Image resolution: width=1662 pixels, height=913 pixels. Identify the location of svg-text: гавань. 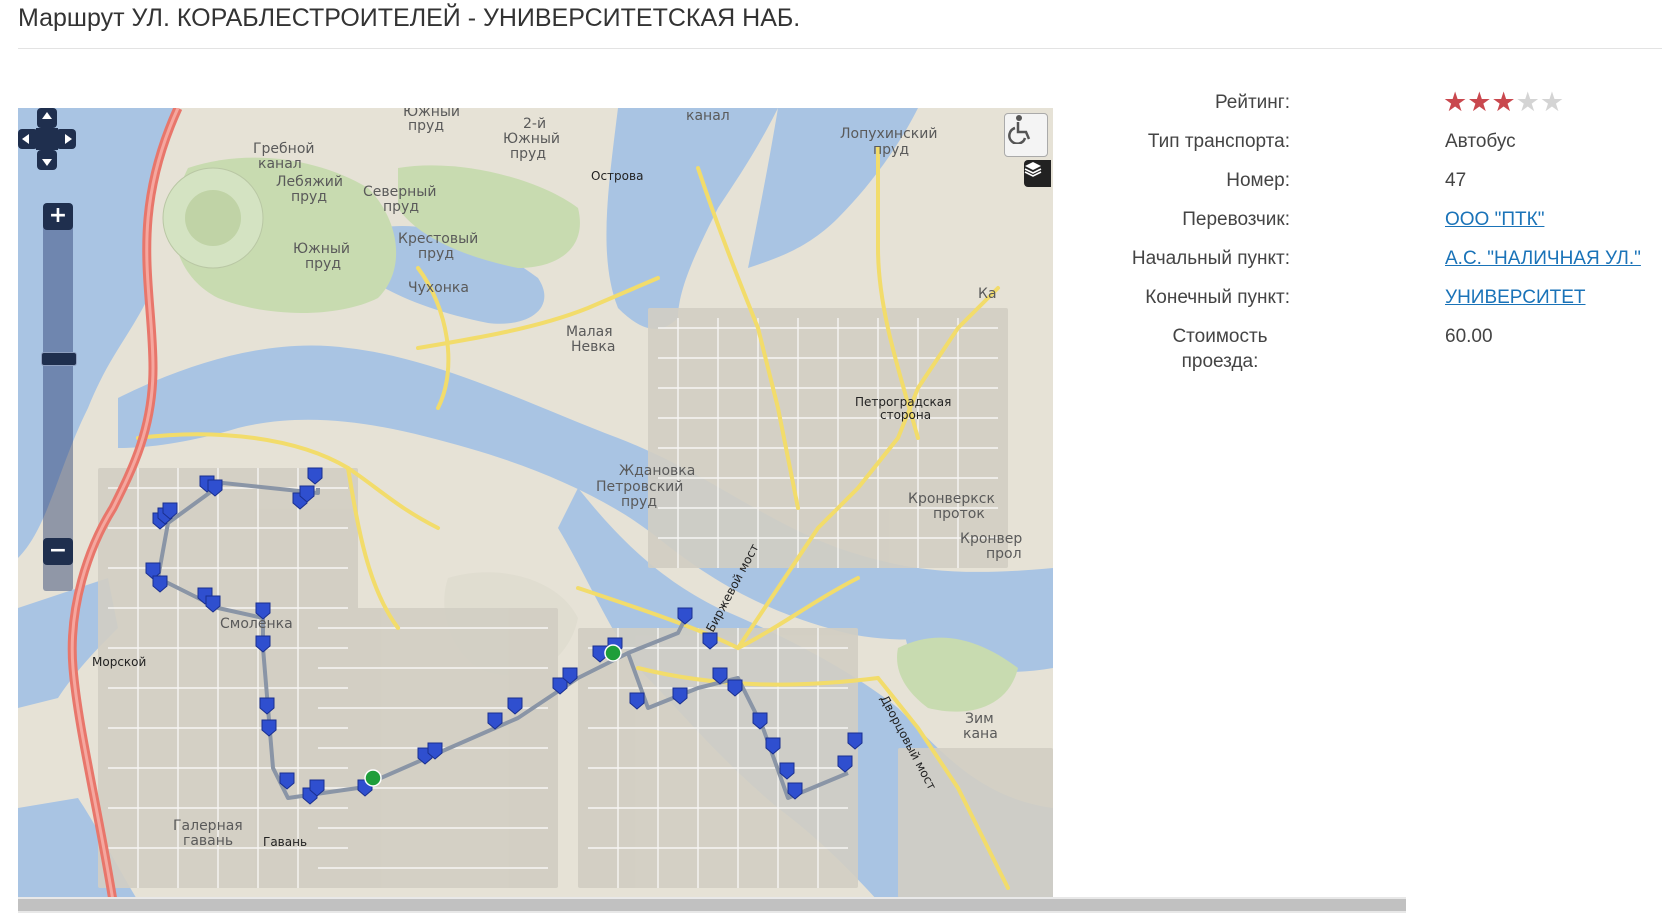
(208, 841).